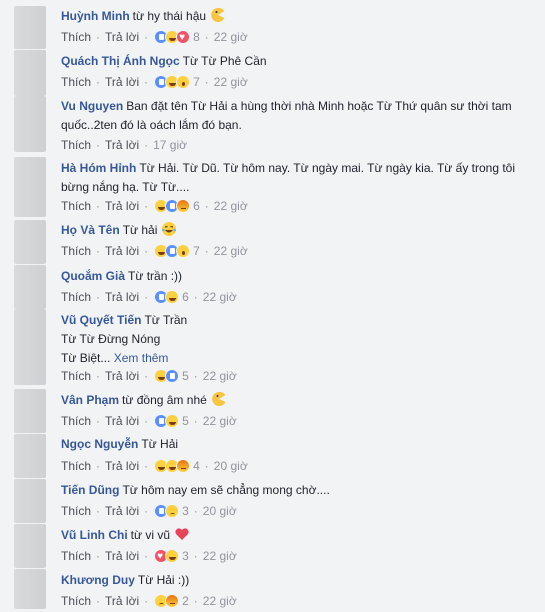 This screenshot has height=612, width=545. I want to click on like-icon, so click(172, 376).